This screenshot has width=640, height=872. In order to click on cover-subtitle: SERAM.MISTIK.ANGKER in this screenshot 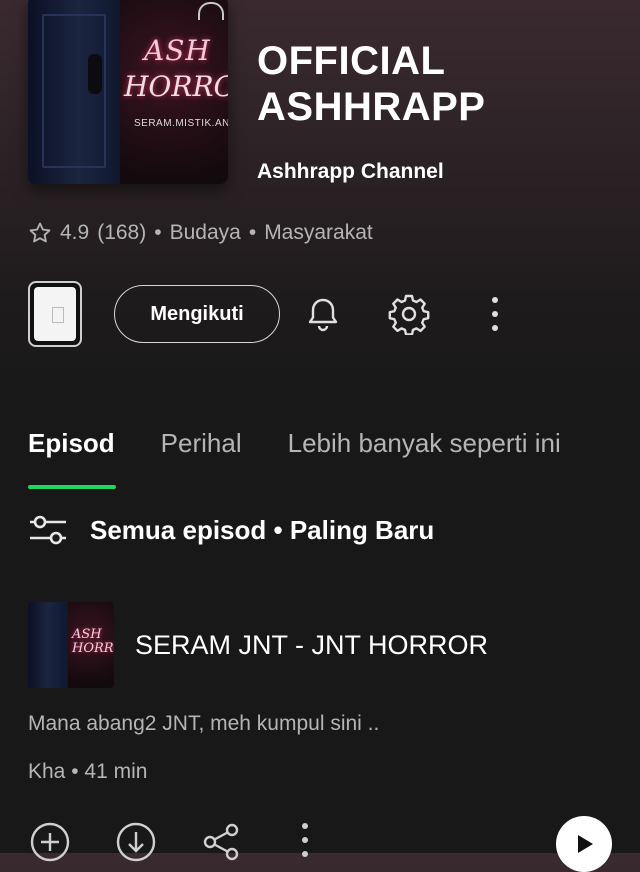, I will do `click(181, 123)`.